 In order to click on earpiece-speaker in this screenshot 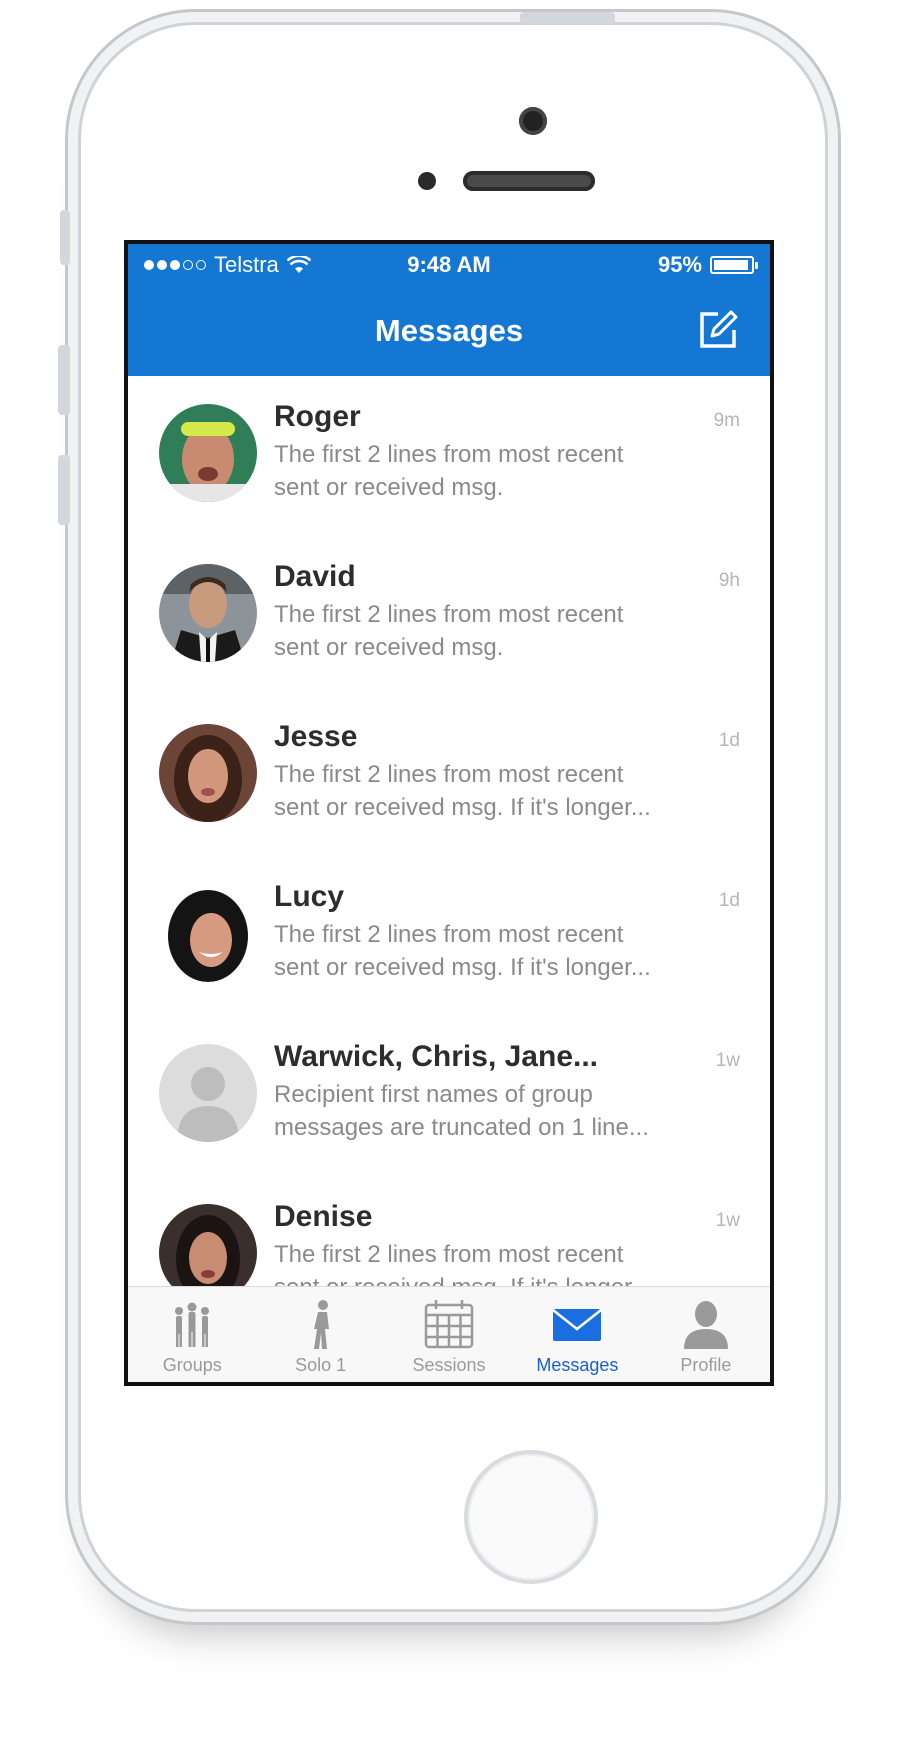, I will do `click(529, 181)`.